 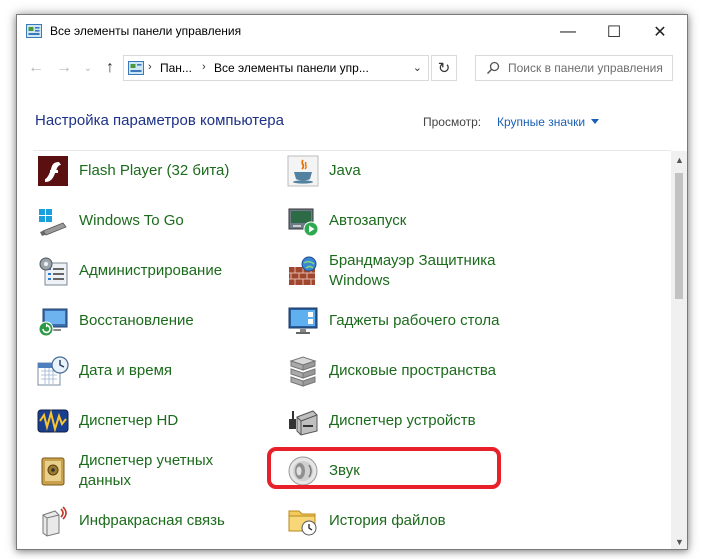 I want to click on storage-spaces-icon, so click(x=303, y=371).